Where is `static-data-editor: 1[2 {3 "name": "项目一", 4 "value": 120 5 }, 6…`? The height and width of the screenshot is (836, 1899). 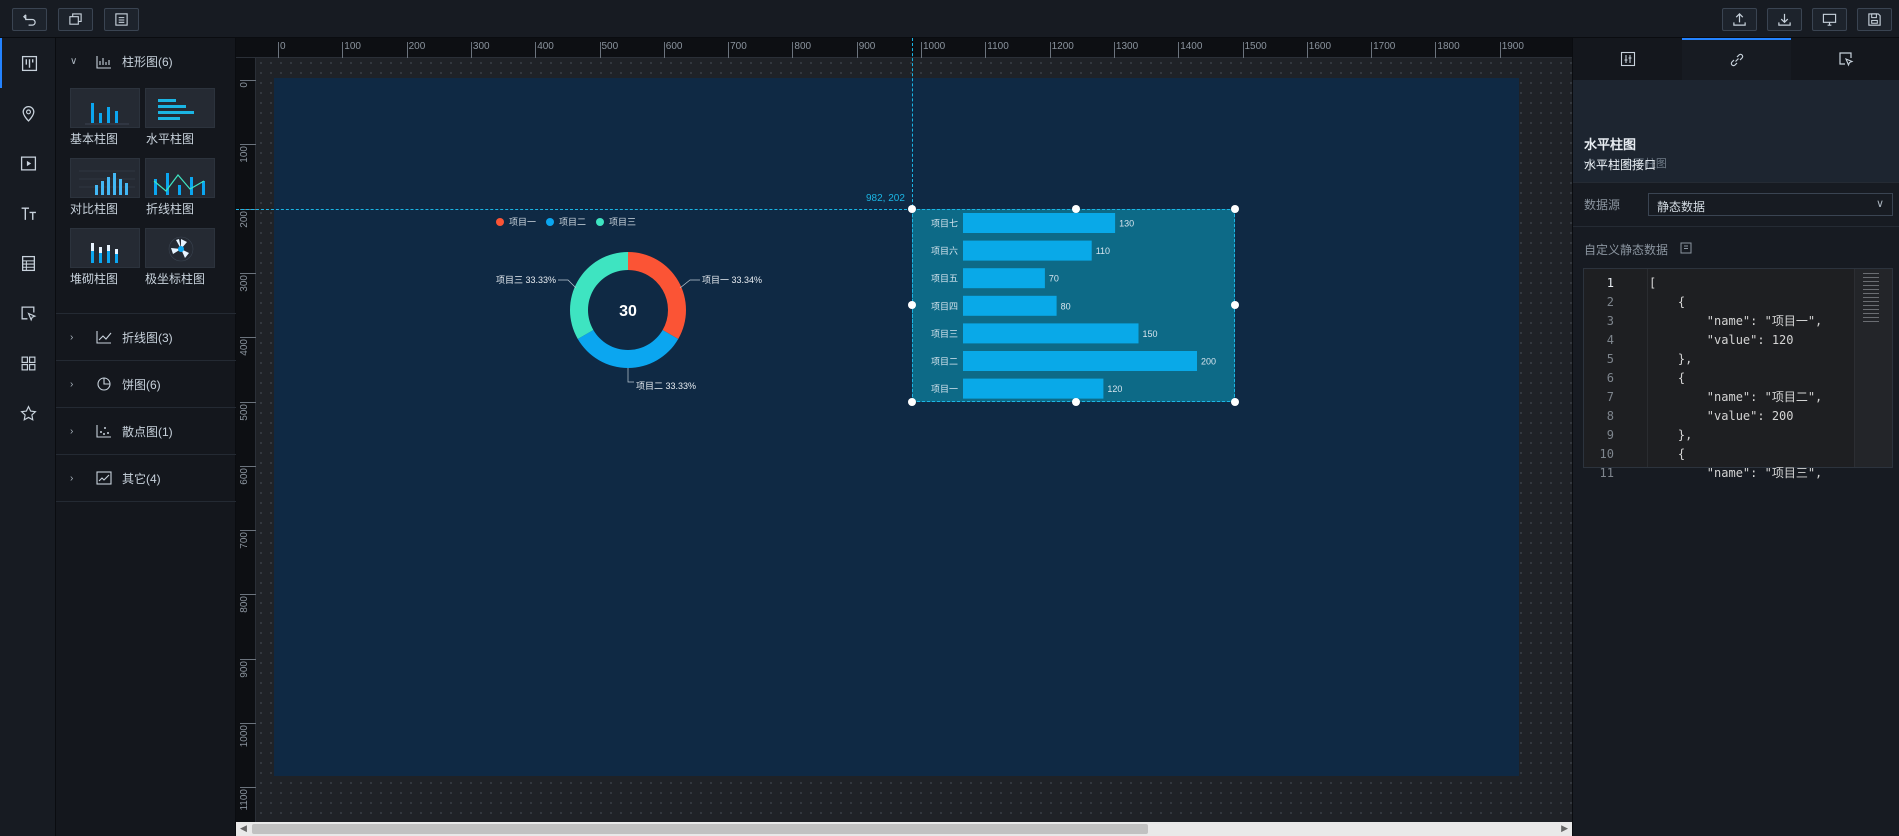 static-data-editor: 1[2 {3 "name": "项目一", 4 "value": 120 5 }, 6… is located at coordinates (1738, 374).